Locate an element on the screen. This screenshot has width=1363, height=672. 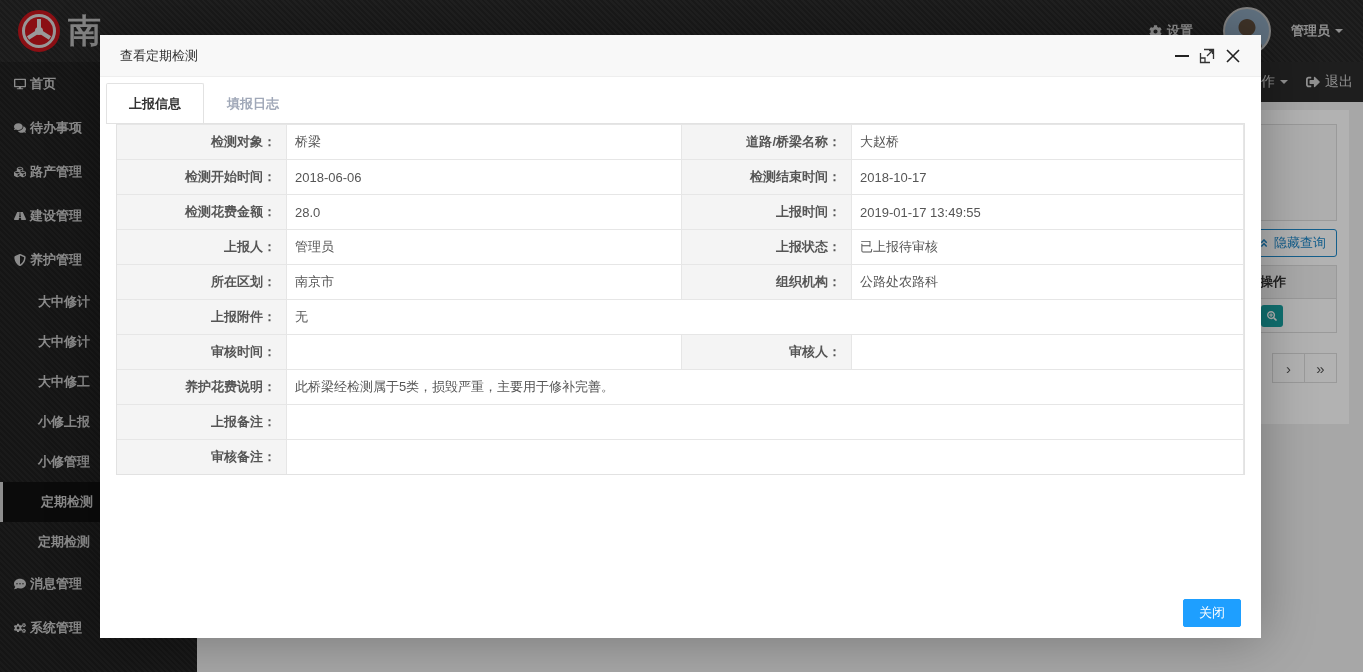
field-label: 检测对象： is located at coordinates (202, 142).